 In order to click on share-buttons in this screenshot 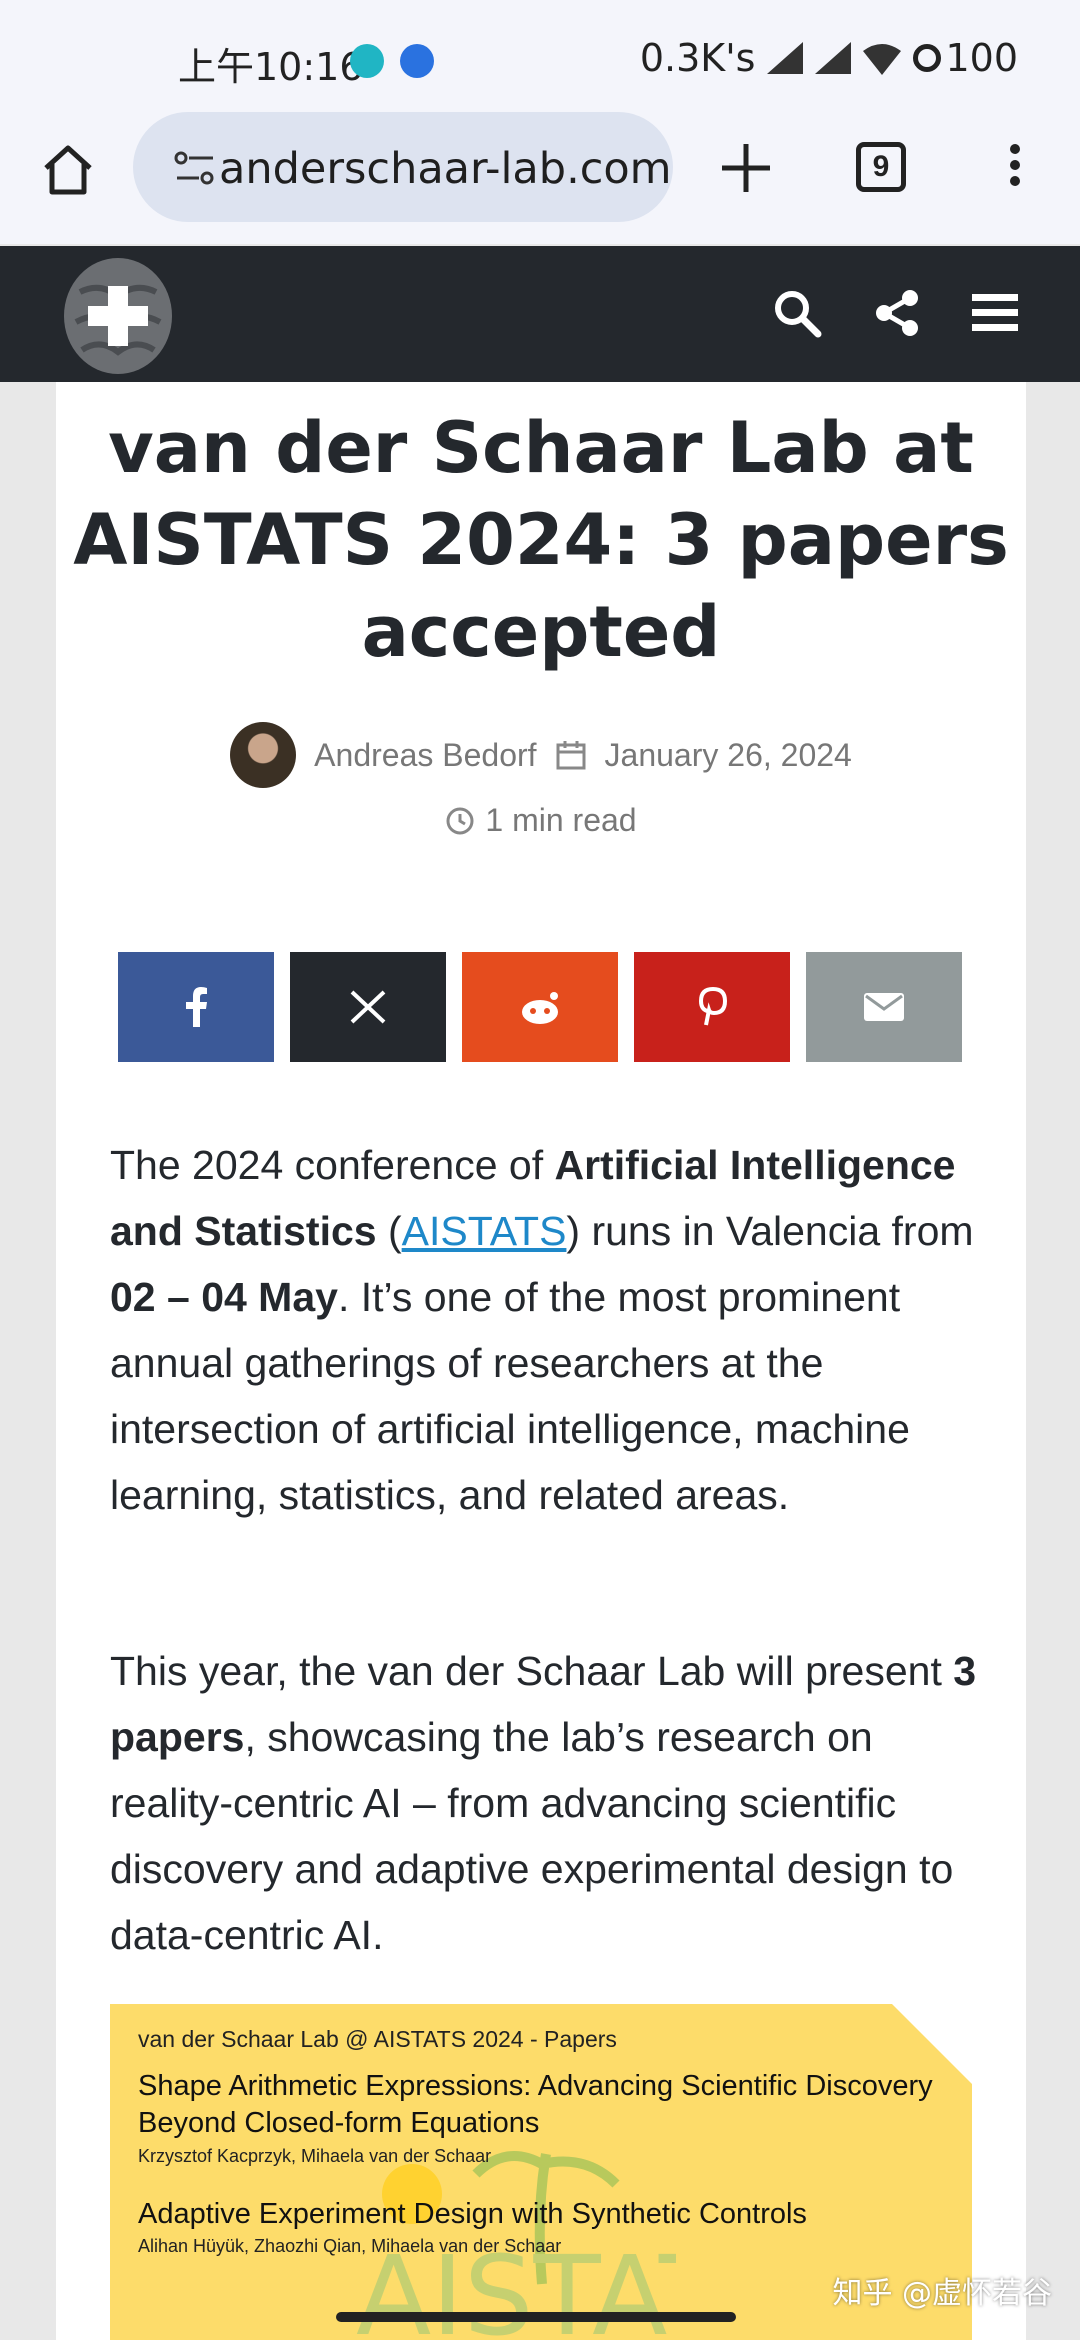, I will do `click(540, 1007)`.